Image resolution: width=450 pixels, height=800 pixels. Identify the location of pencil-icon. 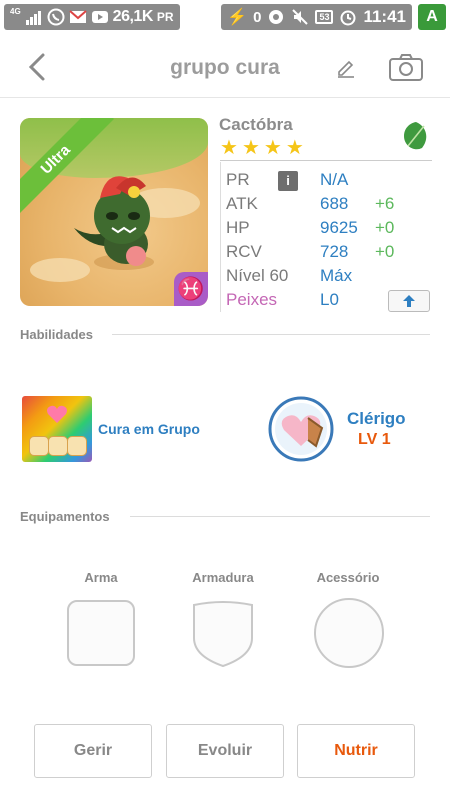
(346, 67).